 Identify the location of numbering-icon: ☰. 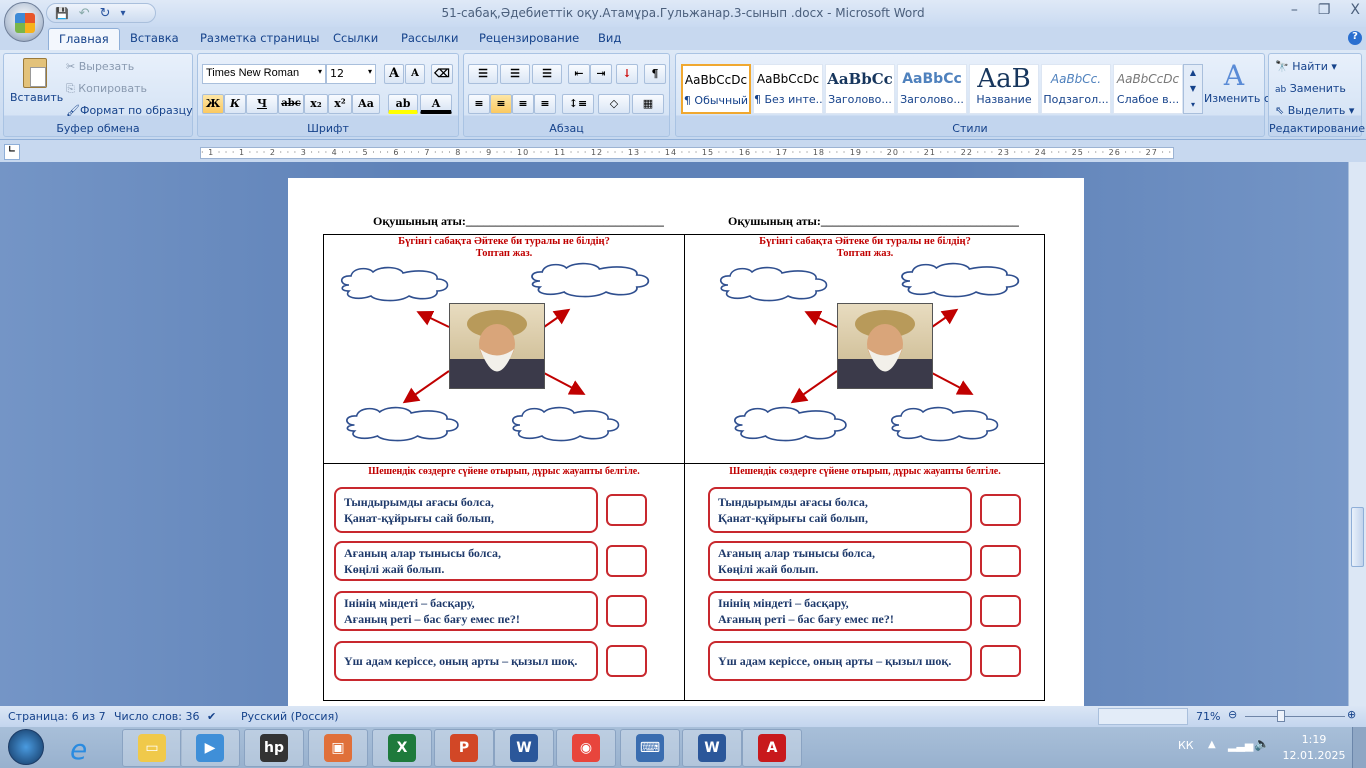
(515, 74).